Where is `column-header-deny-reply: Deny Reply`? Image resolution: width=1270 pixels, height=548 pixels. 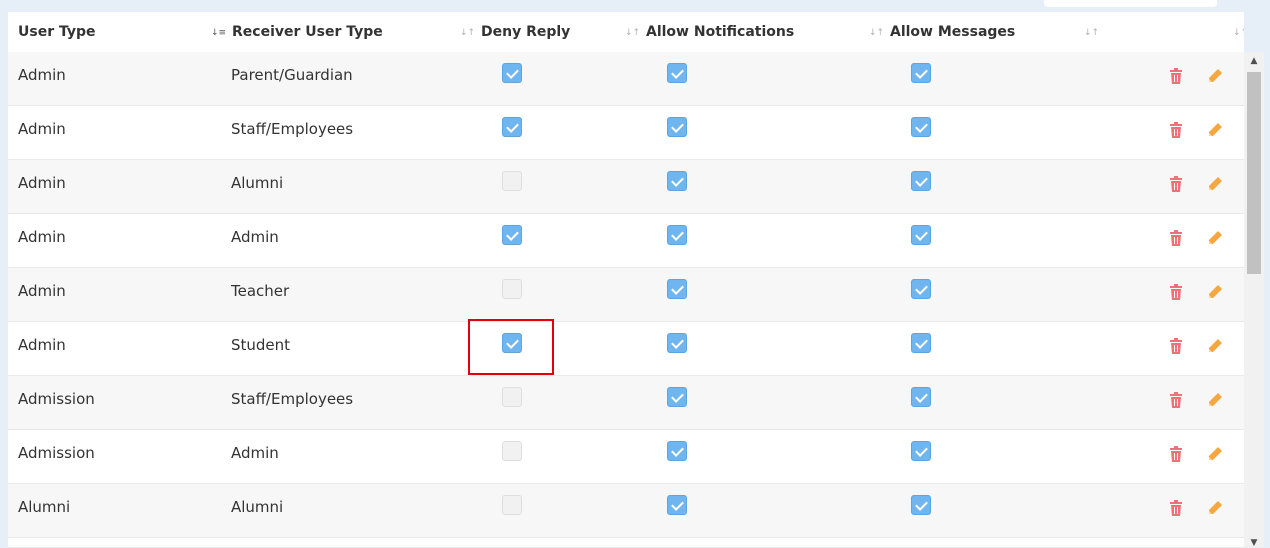 column-header-deny-reply: Deny Reply is located at coordinates (525, 32).